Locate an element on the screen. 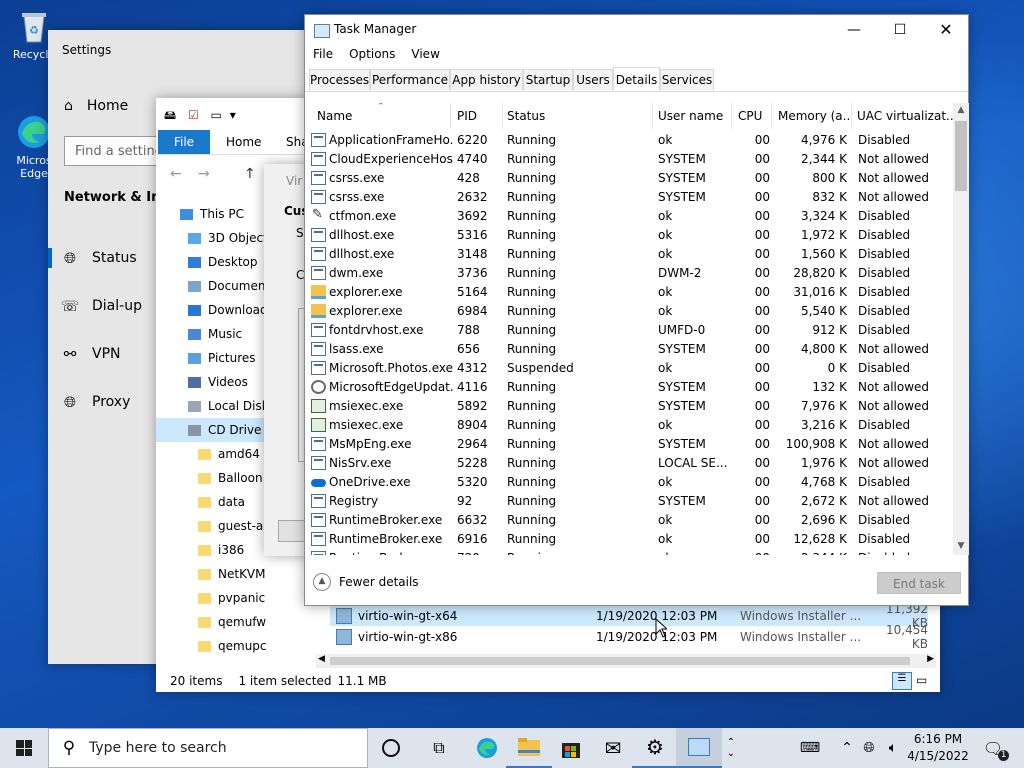 The image size is (1024, 768). settings-nav-vpn: ⚯ VPN is located at coordinates (108, 354).